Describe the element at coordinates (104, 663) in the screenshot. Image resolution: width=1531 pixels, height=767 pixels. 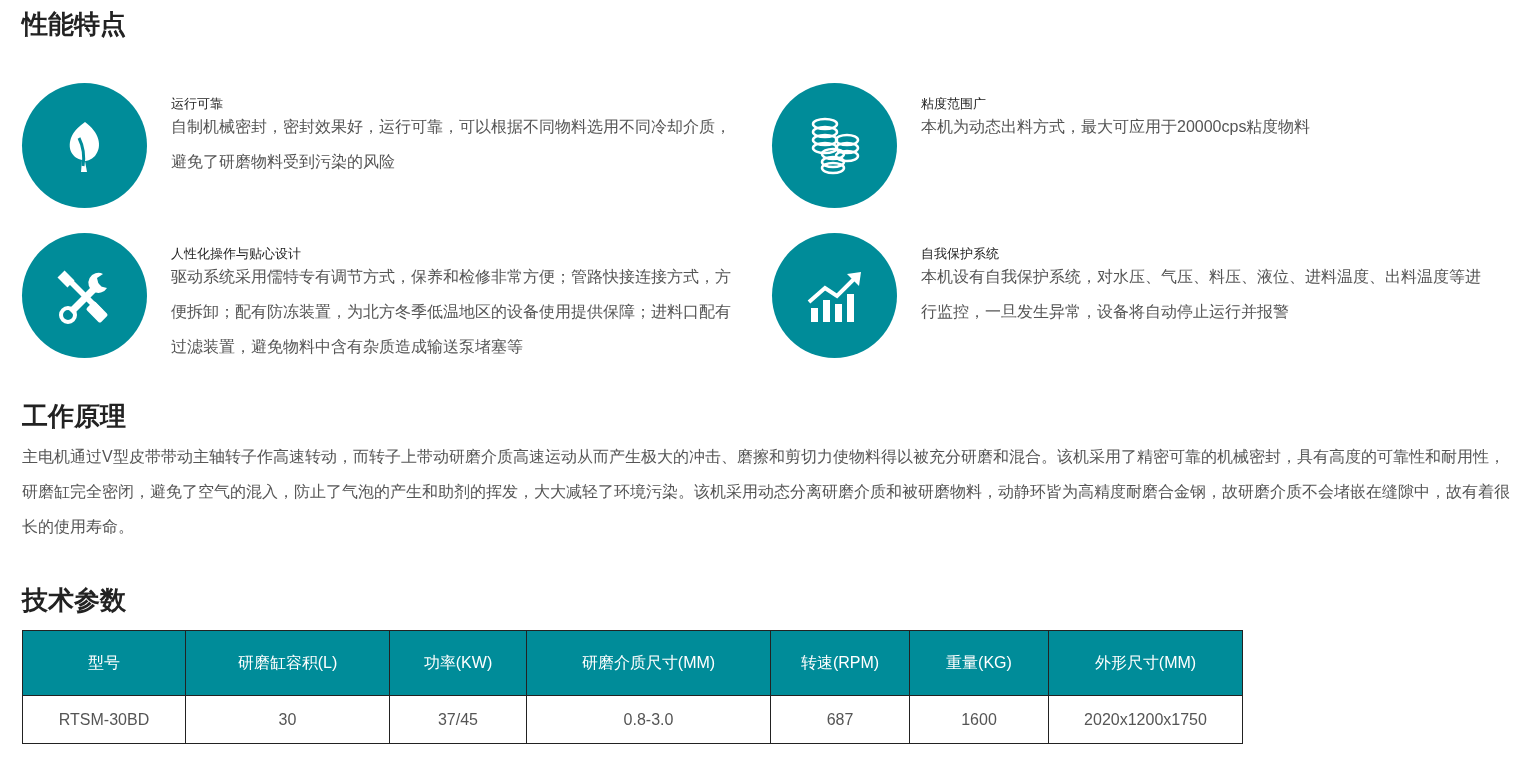
I see `column-header: 型号` at that location.